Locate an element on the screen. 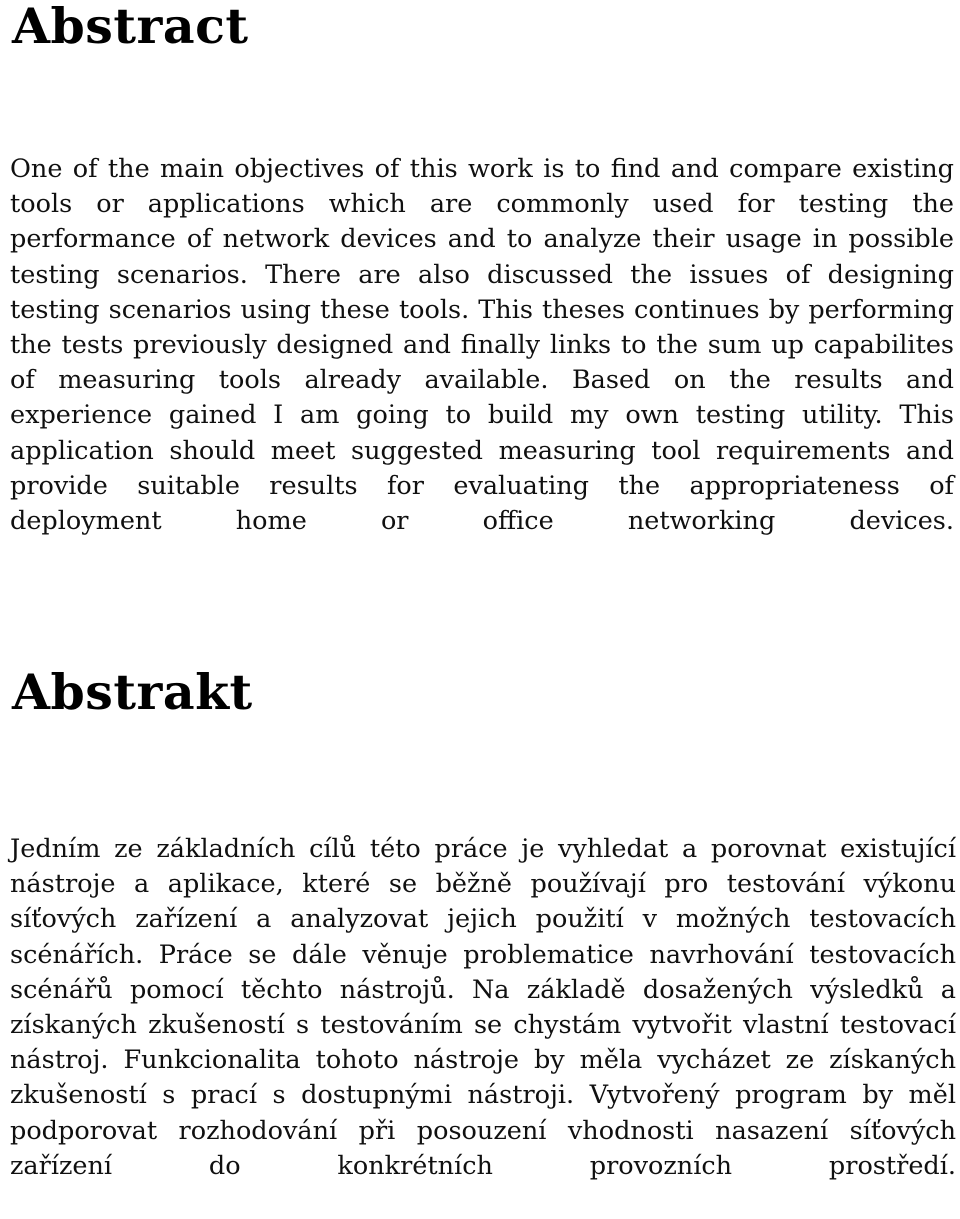 The image size is (960, 1219). abstract-section: Abstract is located at coordinates (130, 26).